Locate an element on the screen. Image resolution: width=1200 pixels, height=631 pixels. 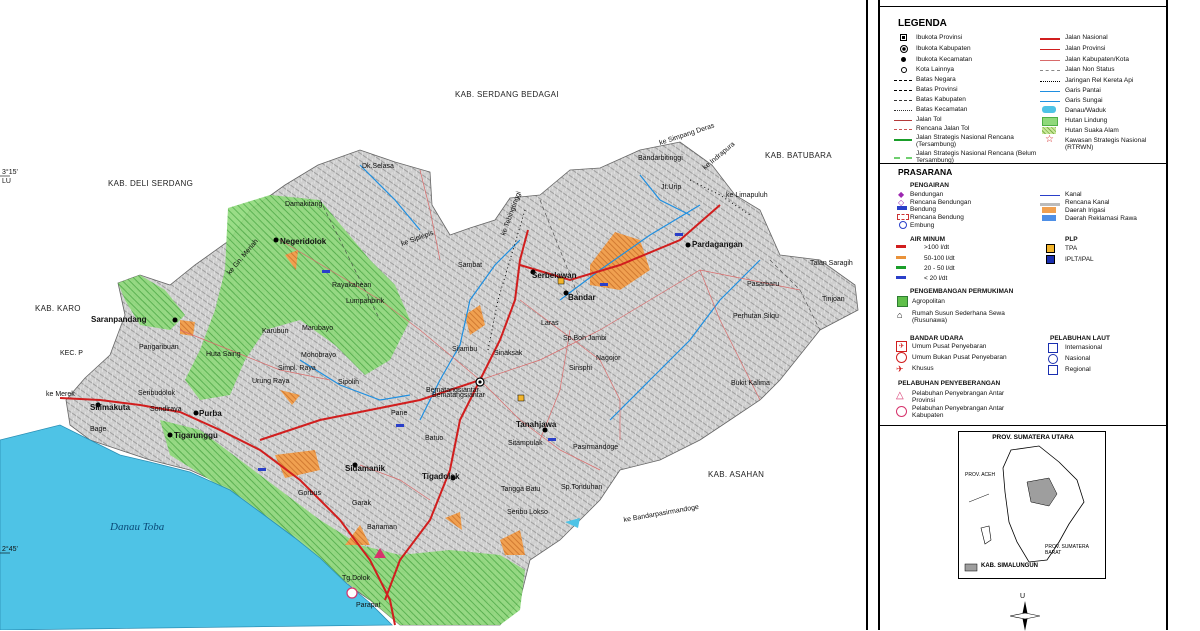
town-label: Seribu Lokso is located at coordinates (527, 512).